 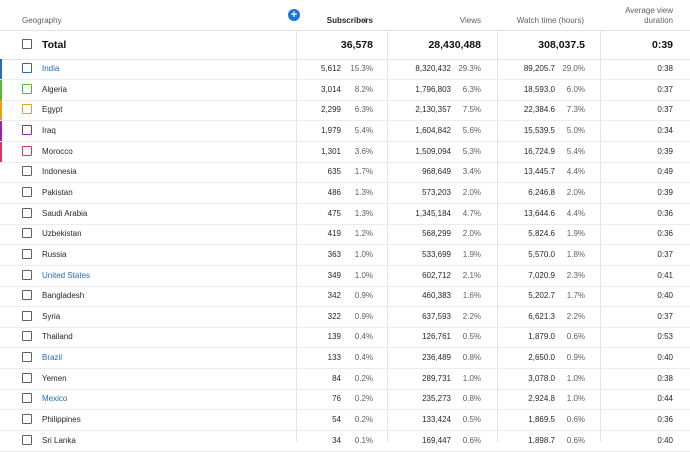 I want to click on subscribers-percent: 0.2%, so click(x=363, y=399).